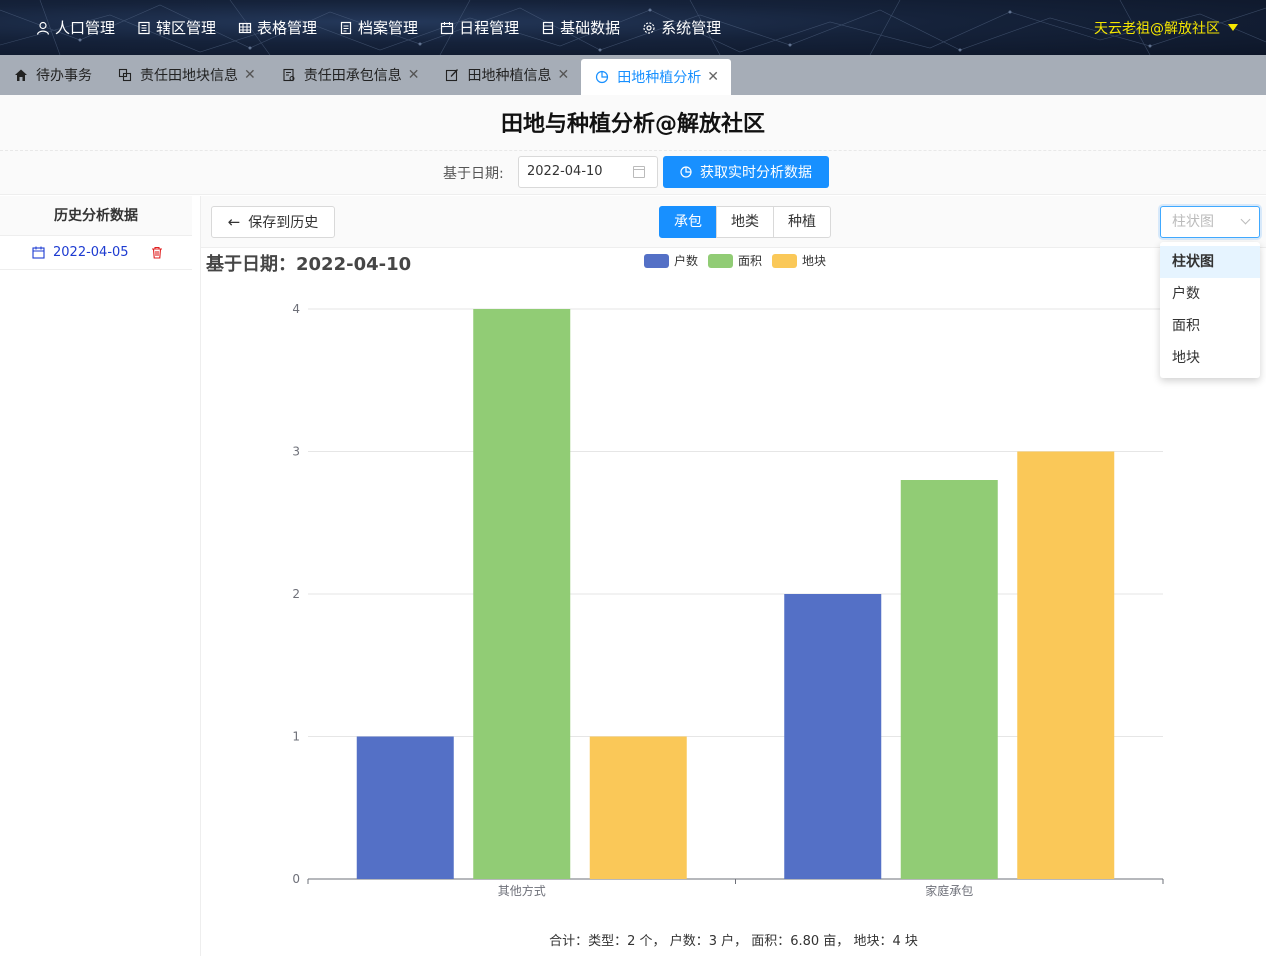 Image resolution: width=1266 pixels, height=956 pixels. What do you see at coordinates (814, 261) in the screenshot?
I see `legend-label: 地块` at bounding box center [814, 261].